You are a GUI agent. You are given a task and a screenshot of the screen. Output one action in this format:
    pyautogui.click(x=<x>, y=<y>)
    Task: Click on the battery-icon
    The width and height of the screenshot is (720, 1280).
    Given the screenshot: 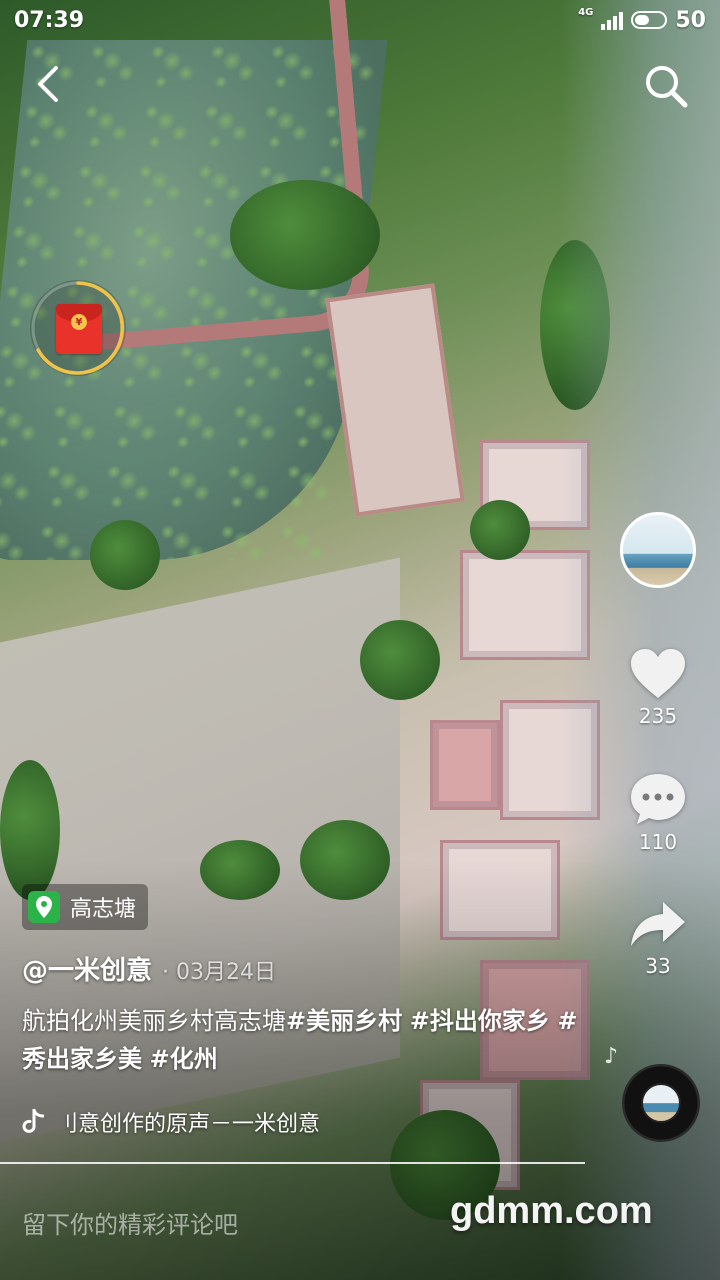 What is the action you would take?
    pyautogui.click(x=649, y=20)
    